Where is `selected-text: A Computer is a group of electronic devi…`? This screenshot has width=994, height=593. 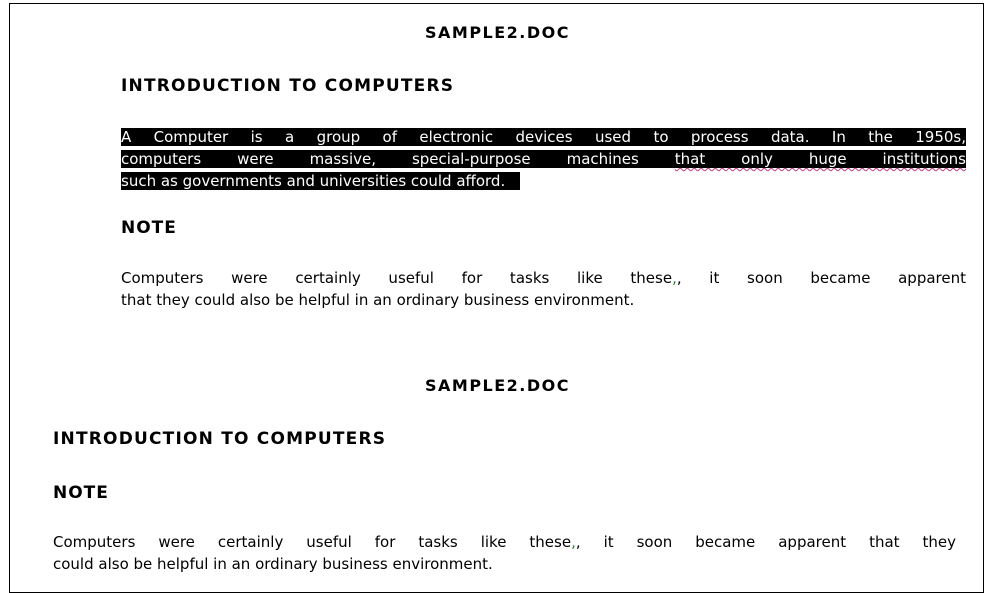 selected-text: A Computer is a group of electronic devi… is located at coordinates (543, 137).